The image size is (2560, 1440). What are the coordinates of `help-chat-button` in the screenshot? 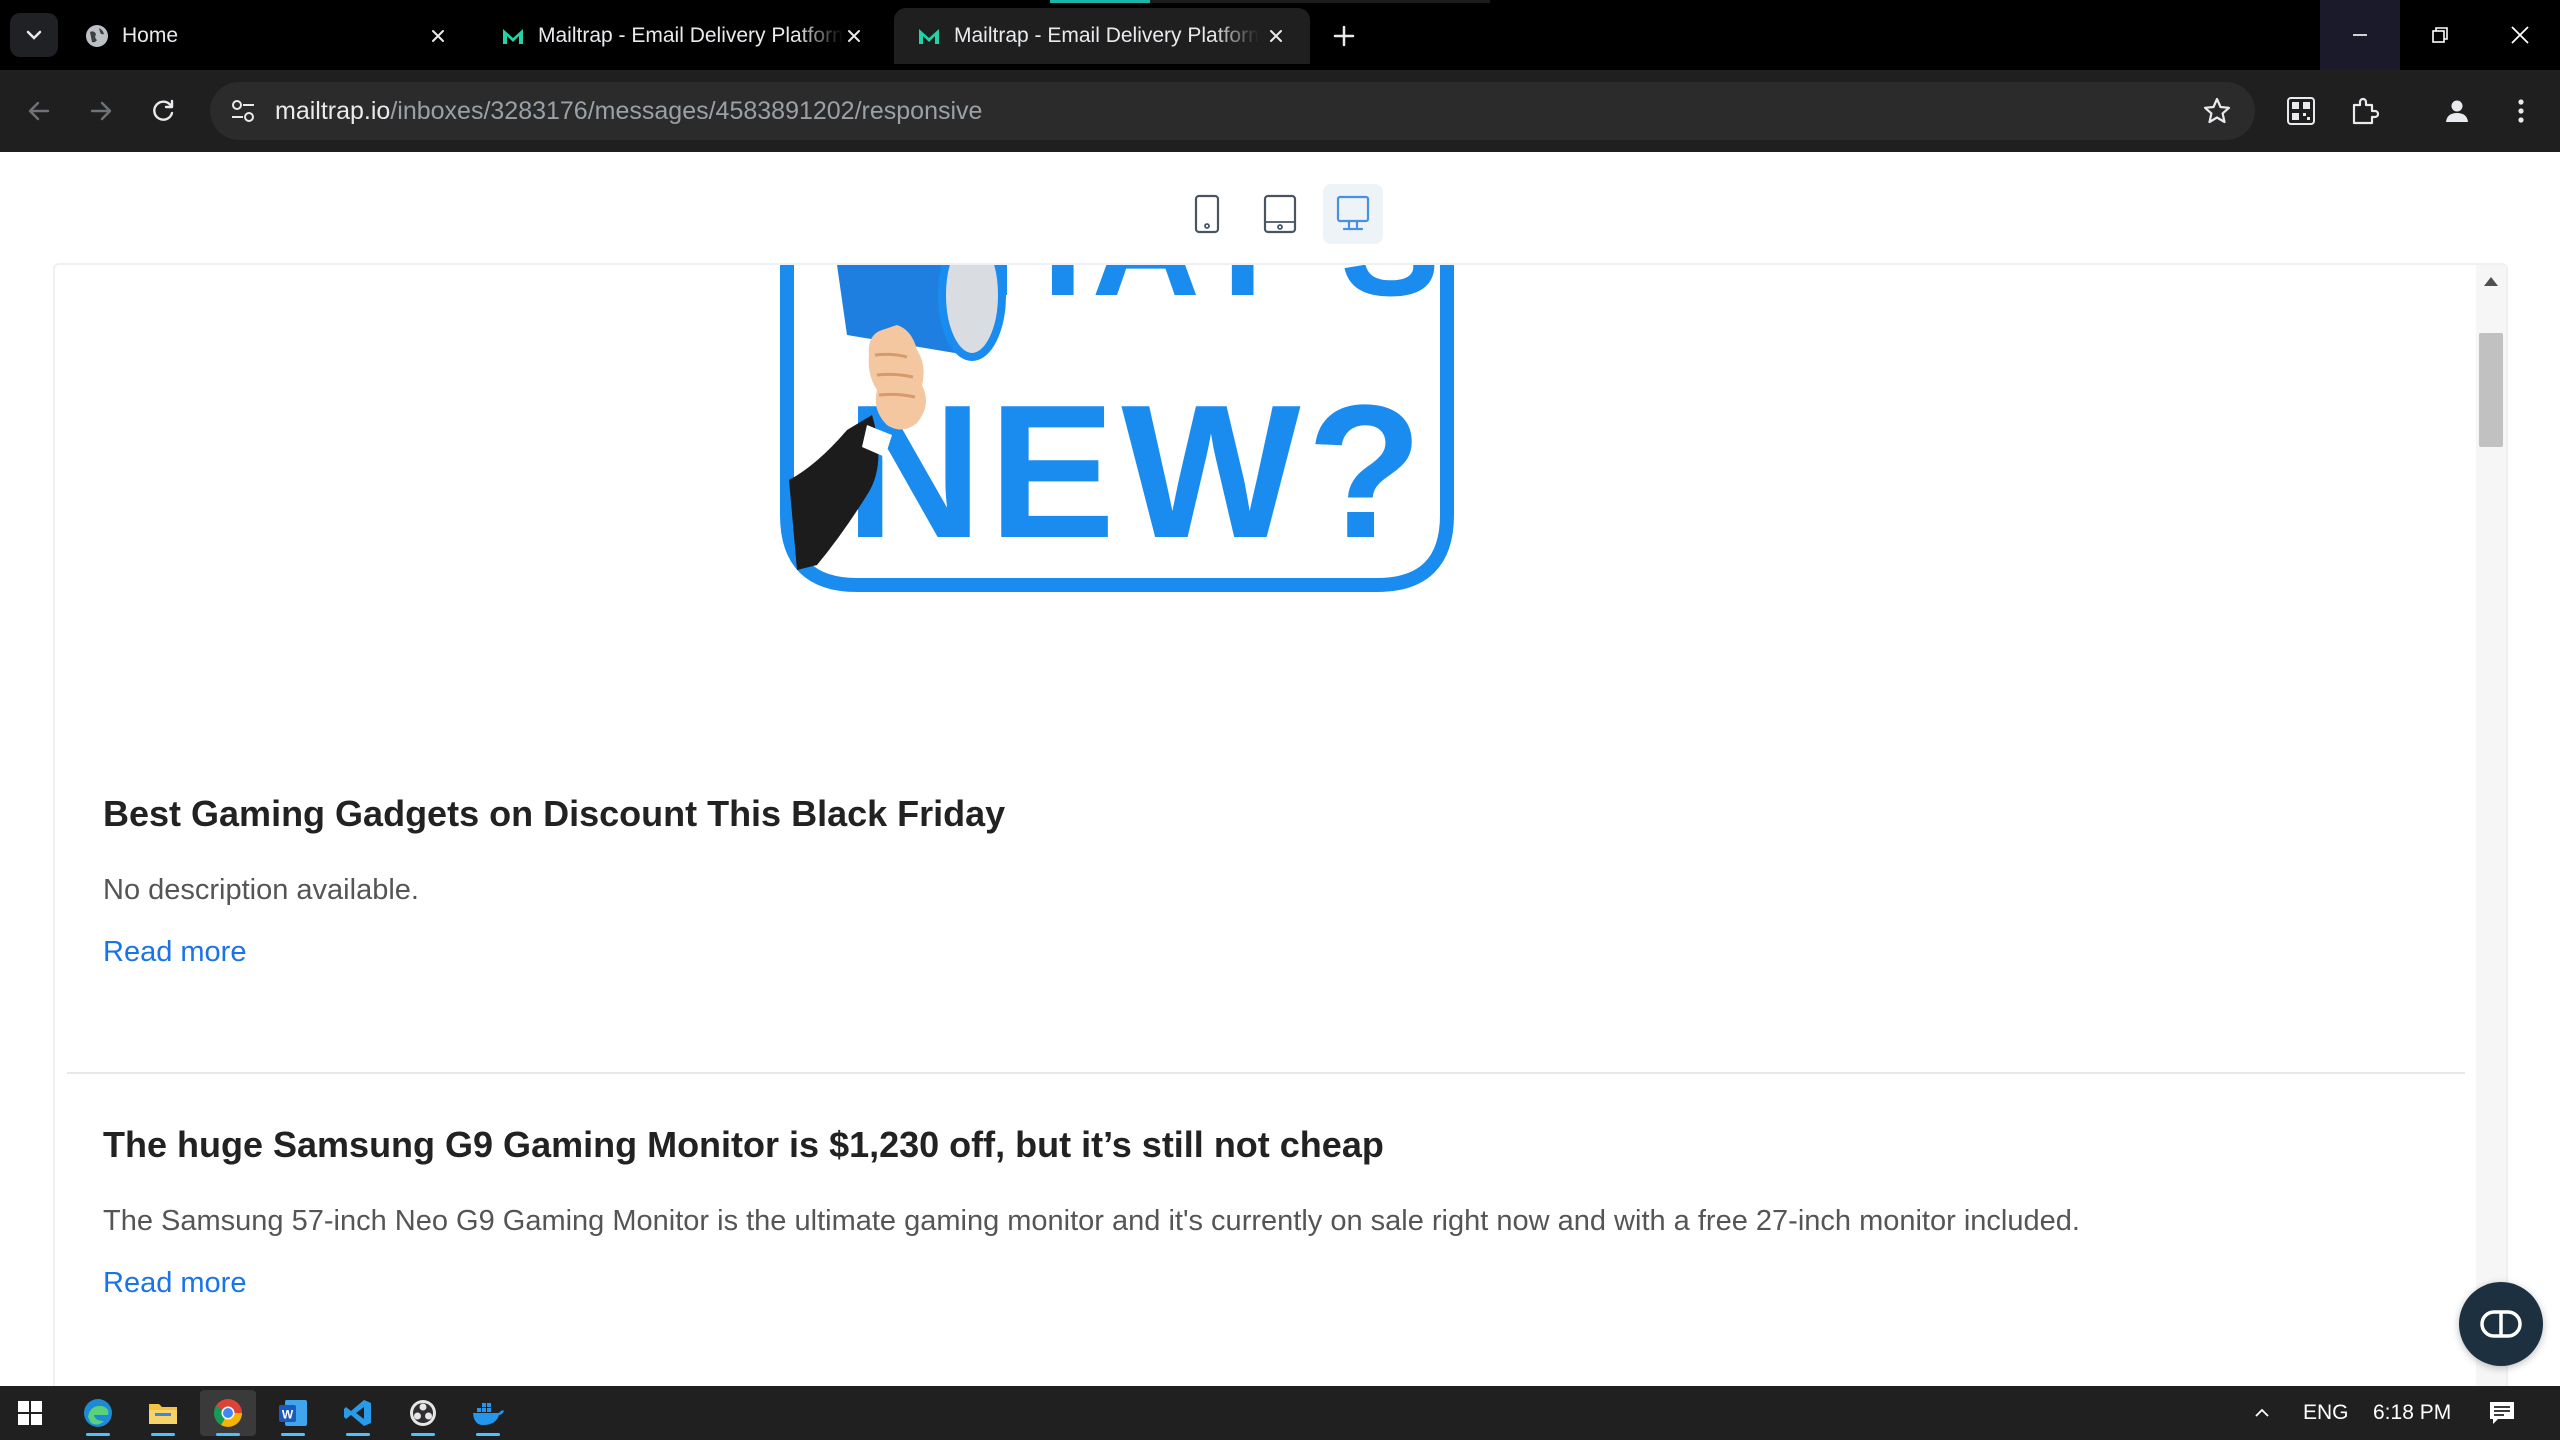 It's located at (2501, 1324).